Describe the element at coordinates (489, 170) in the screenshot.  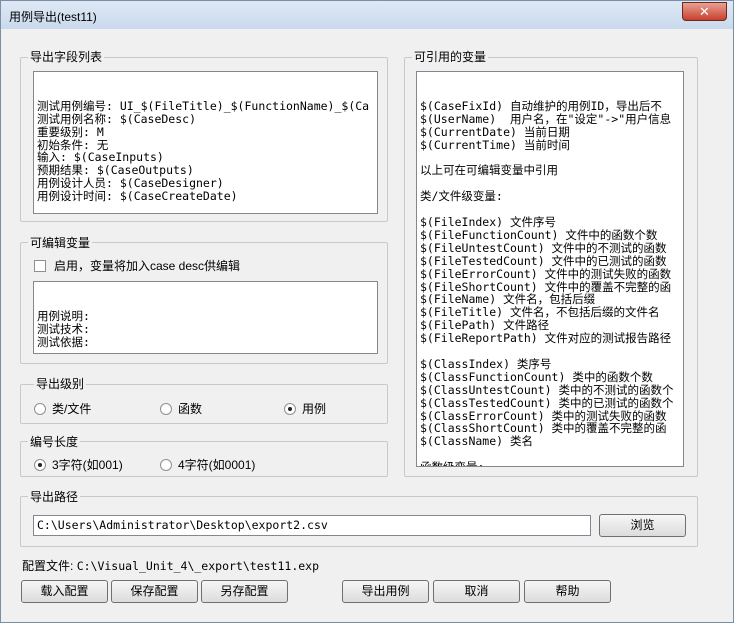
I see `text-line: 以上可在可编辑变量中引用` at that location.